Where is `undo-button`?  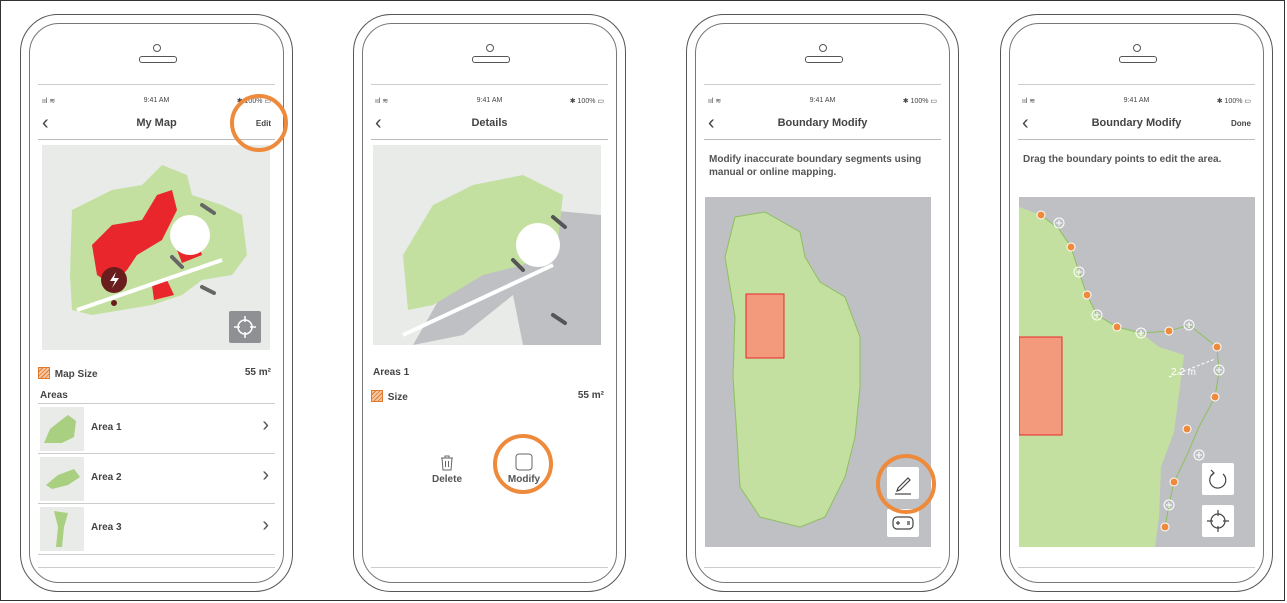 undo-button is located at coordinates (1218, 479).